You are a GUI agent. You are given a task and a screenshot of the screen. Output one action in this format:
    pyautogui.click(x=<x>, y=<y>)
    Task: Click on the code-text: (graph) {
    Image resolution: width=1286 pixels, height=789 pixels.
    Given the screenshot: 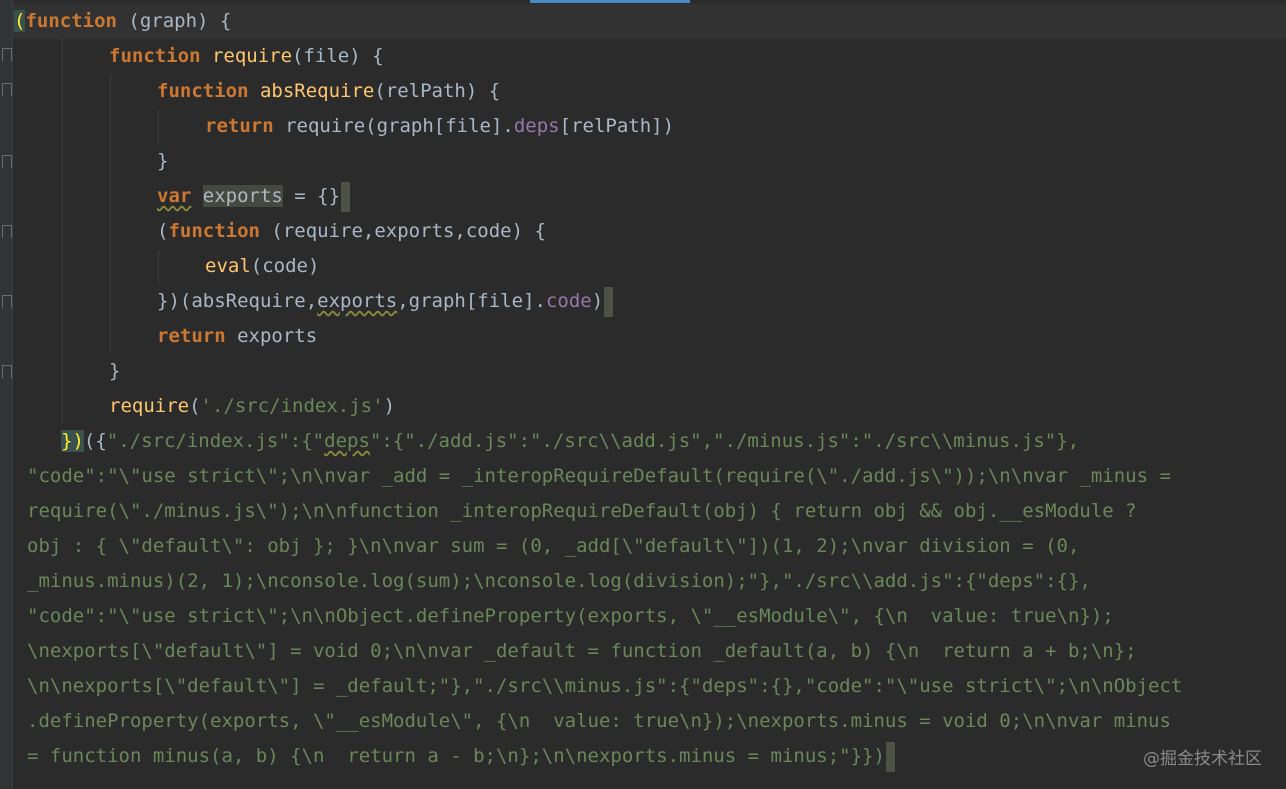 What is the action you would take?
    pyautogui.click(x=174, y=21)
    